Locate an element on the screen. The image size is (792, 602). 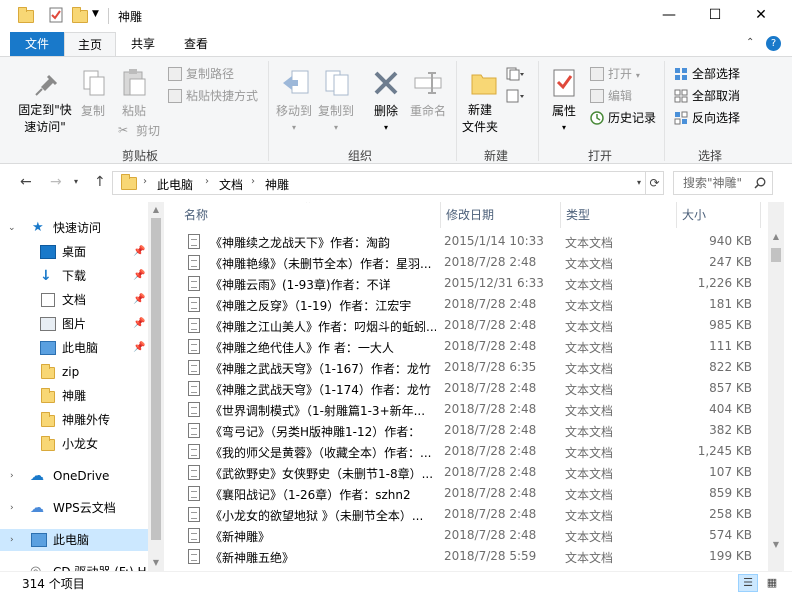
nav-item-zip: zip is located at coordinates (74, 372).